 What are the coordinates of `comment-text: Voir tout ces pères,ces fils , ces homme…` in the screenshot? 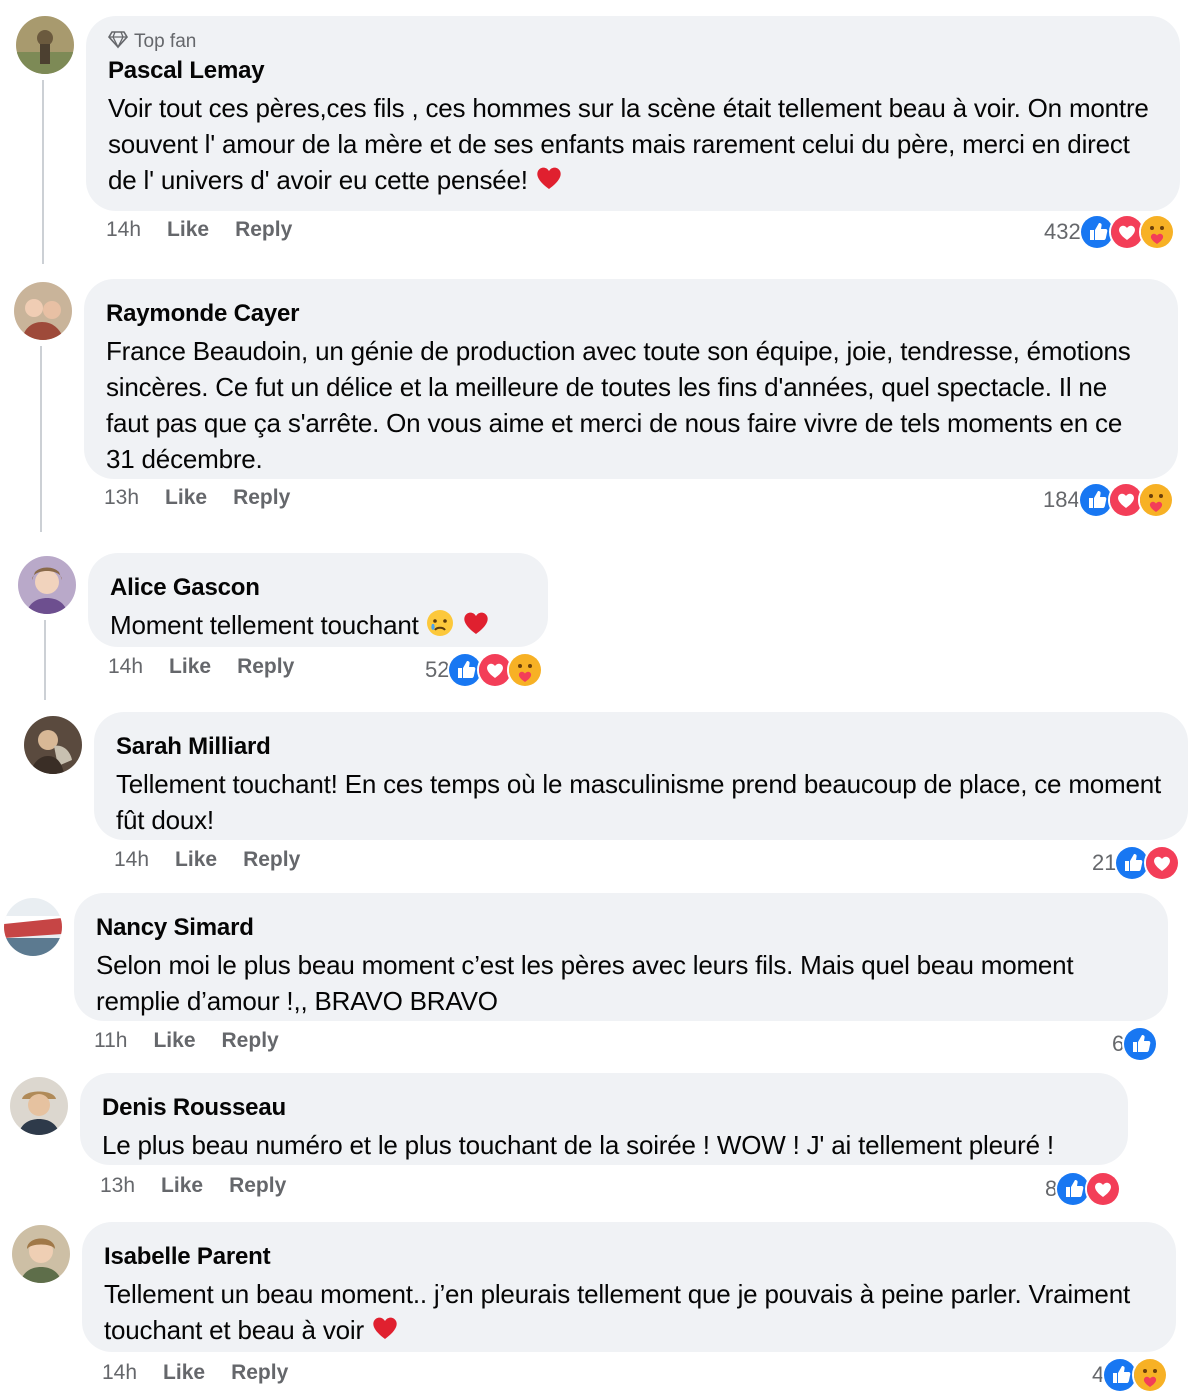 It's located at (628, 144).